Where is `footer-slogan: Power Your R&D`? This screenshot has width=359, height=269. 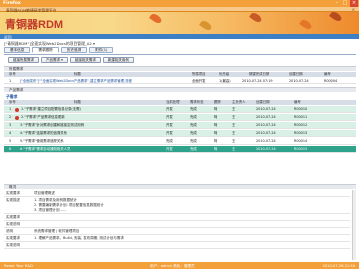
footer-slogan: Power Your R&D is located at coordinates (18, 265).